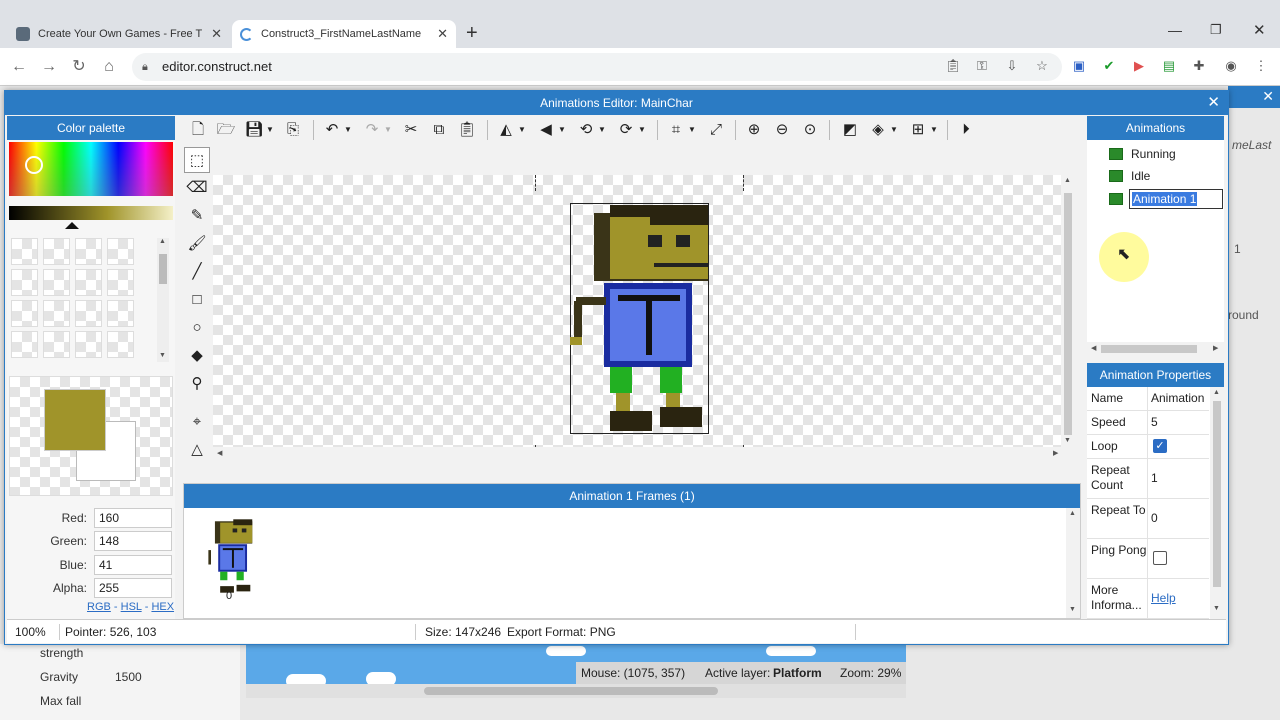 The height and width of the screenshot is (720, 1280). Describe the element at coordinates (197, 188) in the screenshot. I see `eraser-icon: ⌫` at that location.